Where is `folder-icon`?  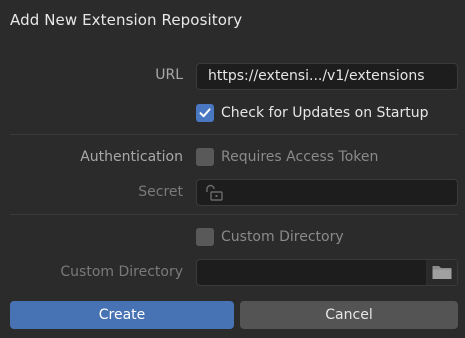 folder-icon is located at coordinates (442, 272).